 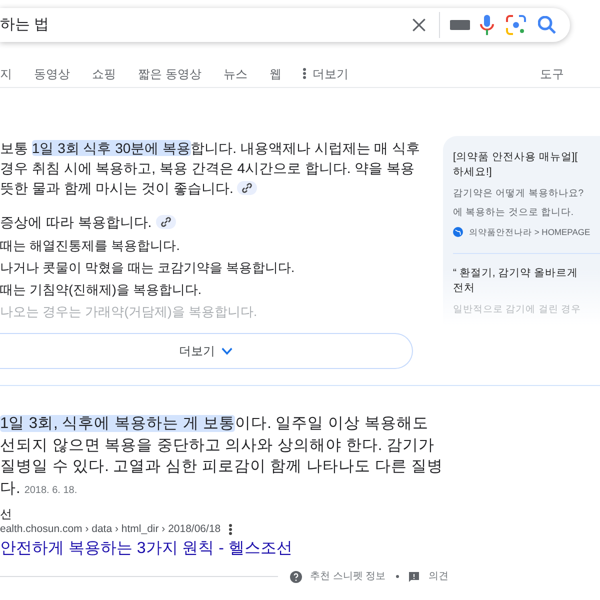 What do you see at coordinates (529, 232) in the screenshot?
I see `panel-source: 의약품안전나라 > HOMEPAGE` at bounding box center [529, 232].